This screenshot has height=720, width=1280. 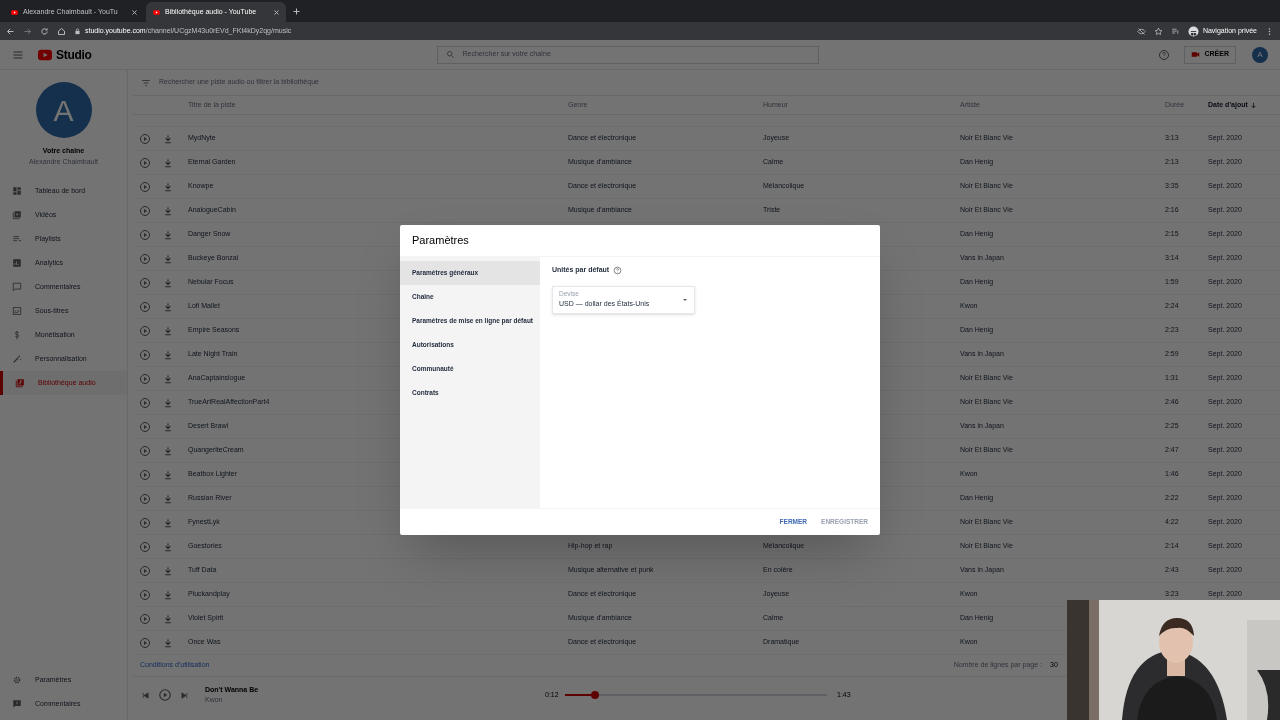 What do you see at coordinates (296, 11) in the screenshot?
I see `plus-icon` at bounding box center [296, 11].